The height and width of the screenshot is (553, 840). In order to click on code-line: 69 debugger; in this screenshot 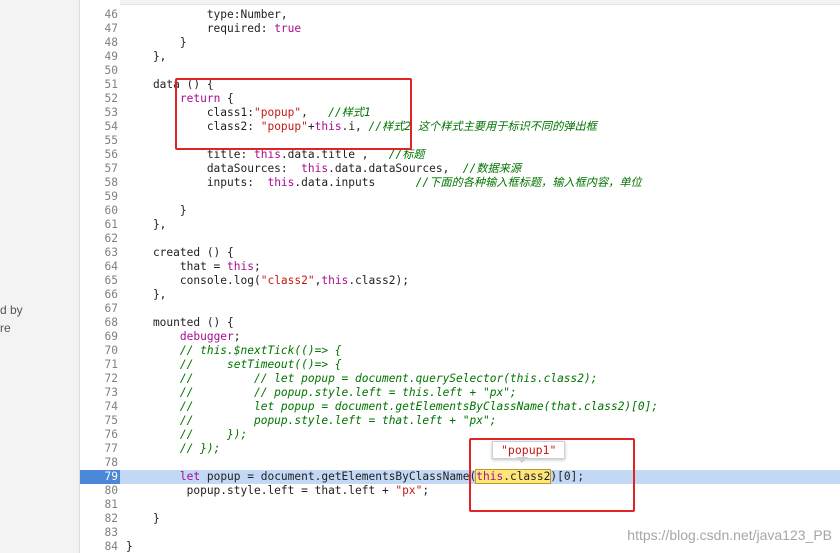, I will do `click(460, 337)`.